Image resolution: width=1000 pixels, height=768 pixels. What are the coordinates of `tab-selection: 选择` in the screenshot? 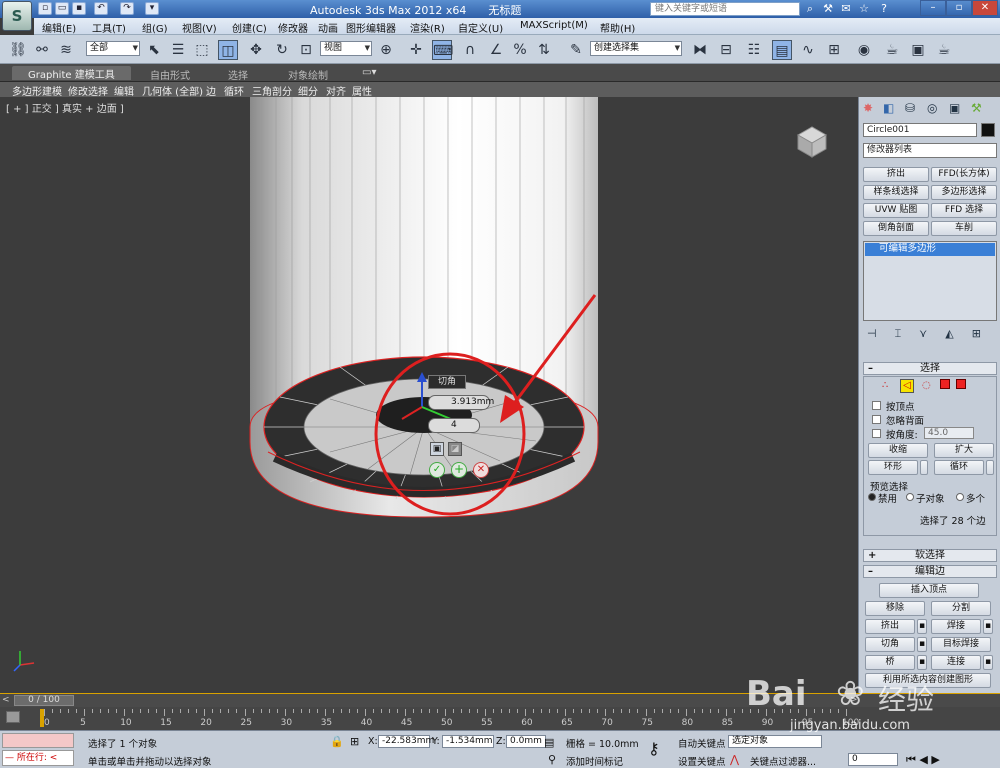 It's located at (238, 74).